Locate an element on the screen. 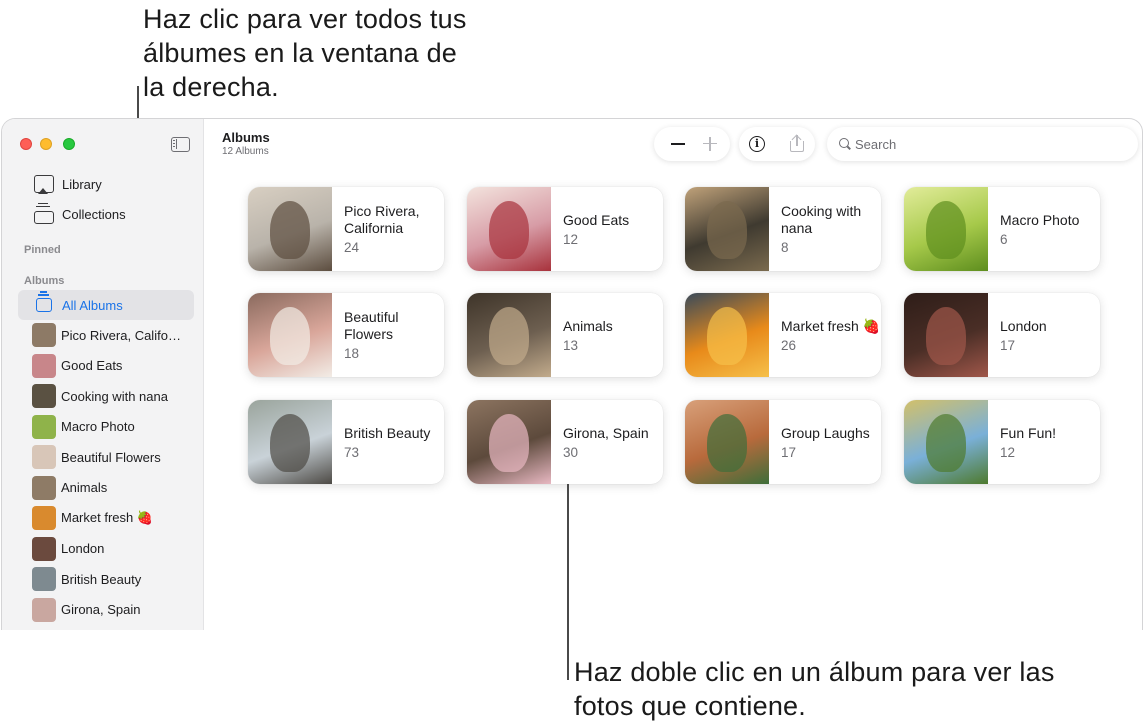  search-input is located at coordinates (985, 144).